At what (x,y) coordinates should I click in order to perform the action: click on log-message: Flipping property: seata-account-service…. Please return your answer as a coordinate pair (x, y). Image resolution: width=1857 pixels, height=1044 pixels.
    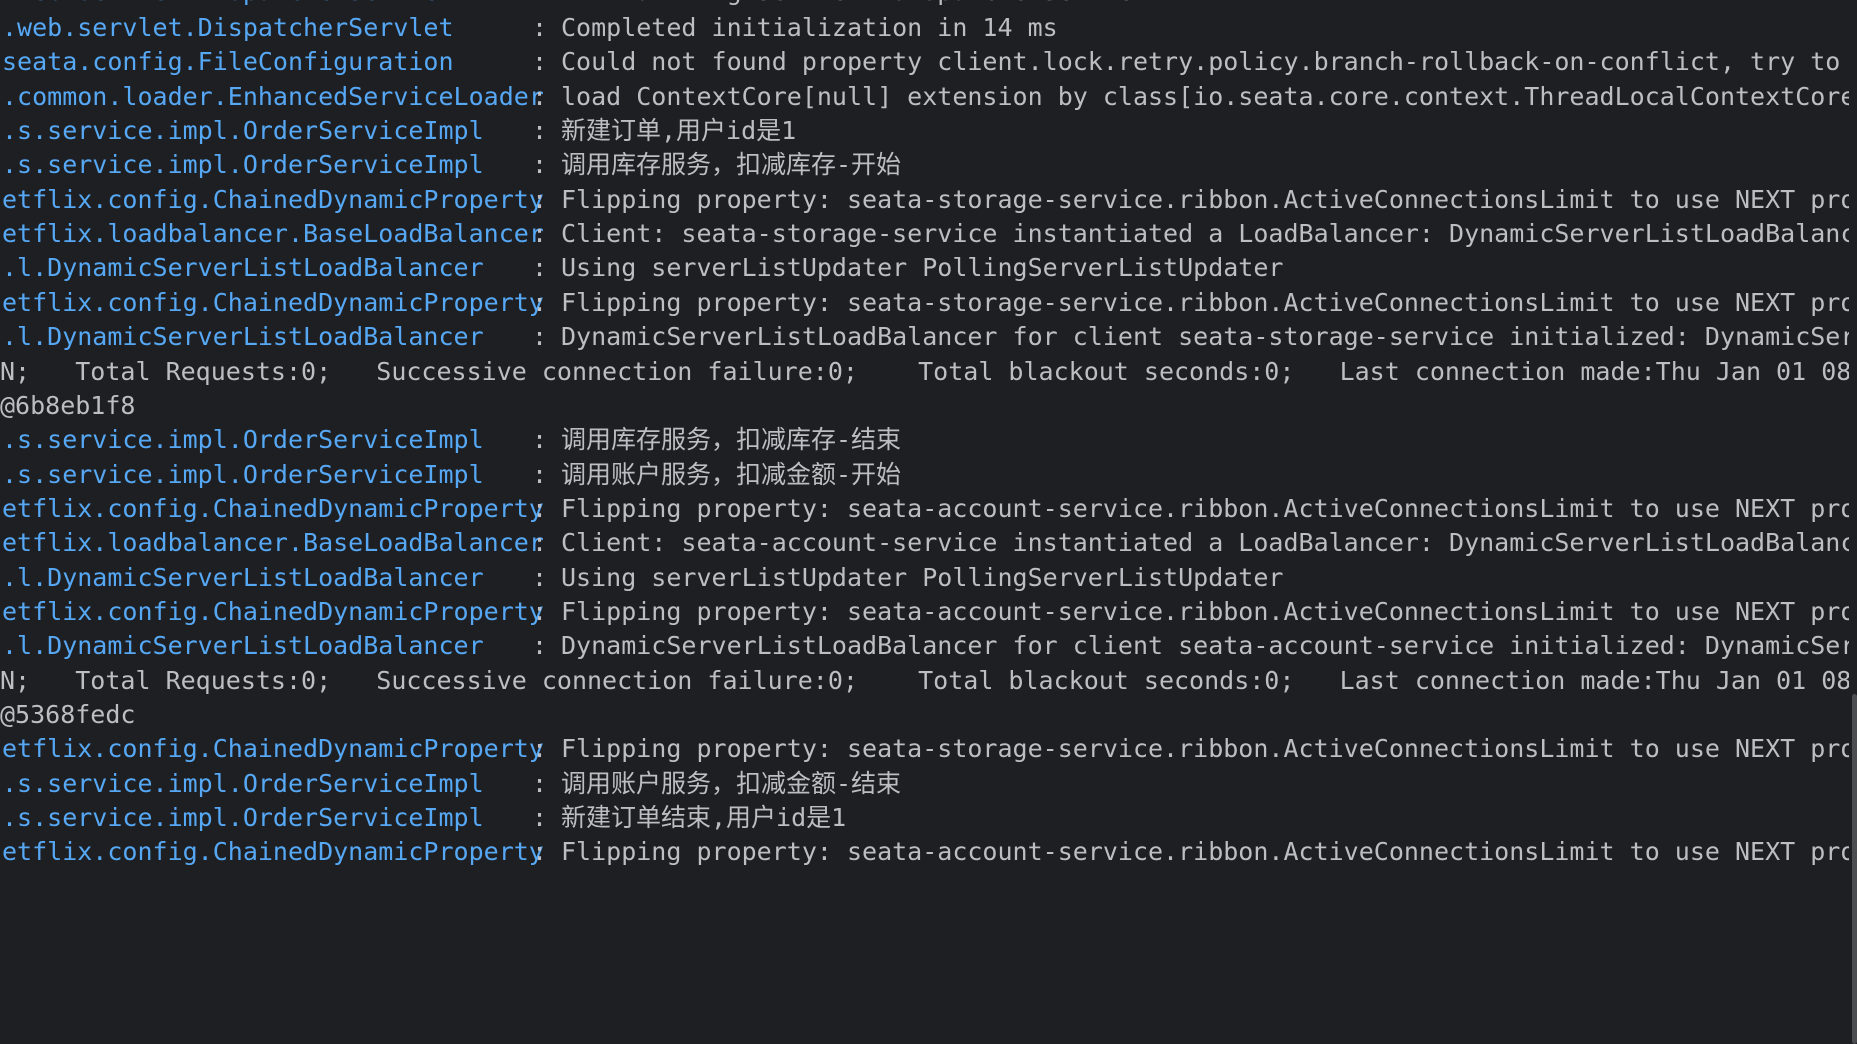
    Looking at the image, I should click on (1209, 852).